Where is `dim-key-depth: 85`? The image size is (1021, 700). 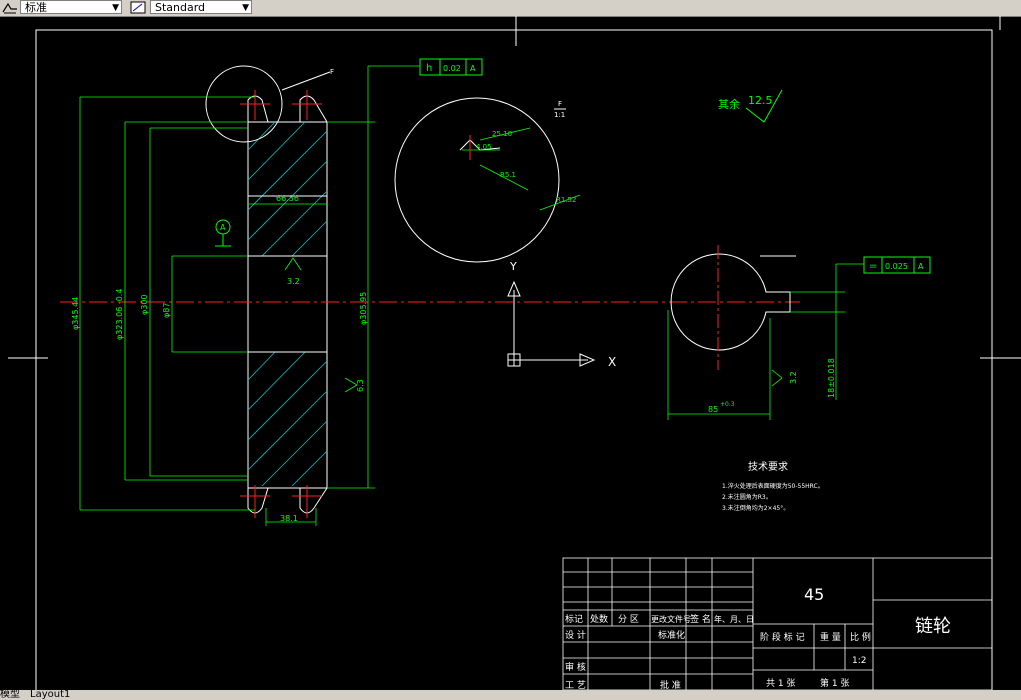 dim-key-depth: 85 is located at coordinates (713, 409).